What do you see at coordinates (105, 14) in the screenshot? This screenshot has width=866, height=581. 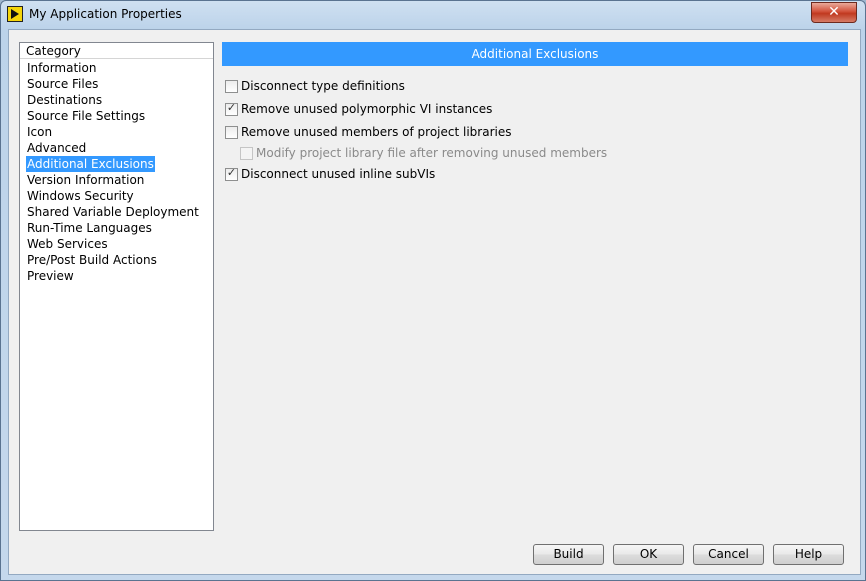 I see `window-title: My Application Properties` at bounding box center [105, 14].